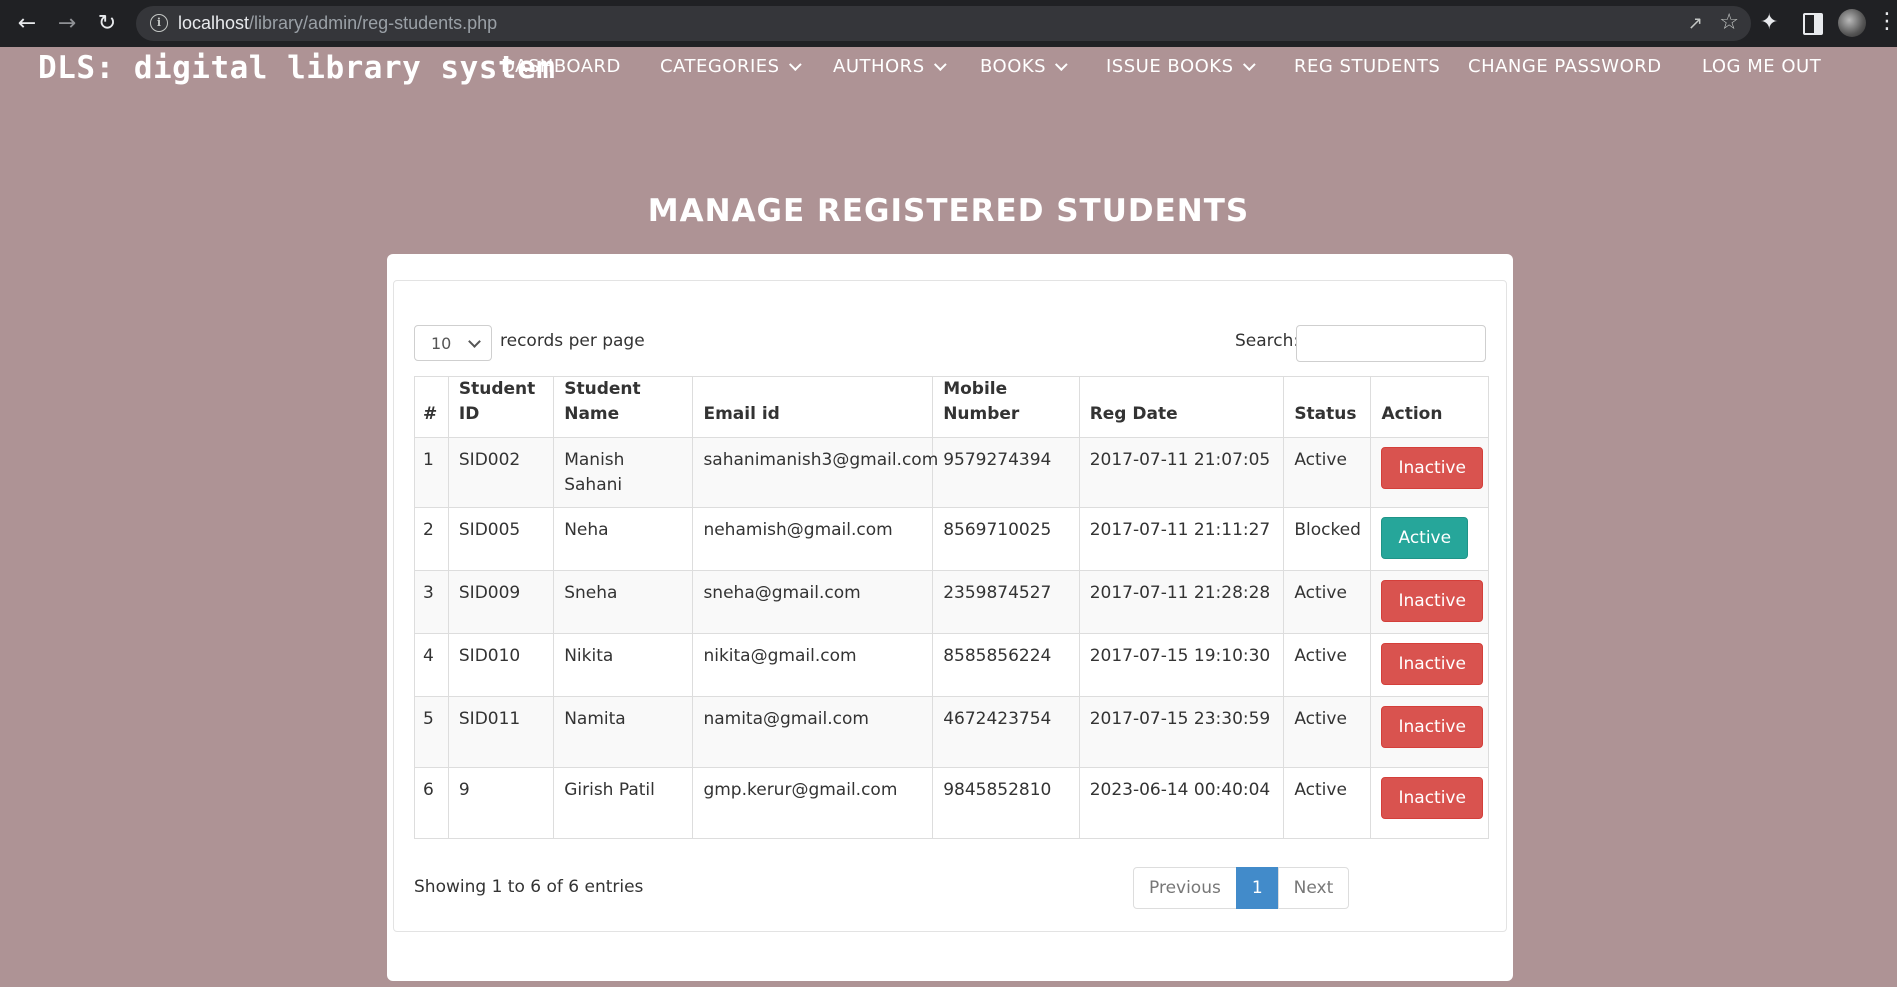 The width and height of the screenshot is (1897, 987). I want to click on pagination: Previous 1 Next, so click(1241, 888).